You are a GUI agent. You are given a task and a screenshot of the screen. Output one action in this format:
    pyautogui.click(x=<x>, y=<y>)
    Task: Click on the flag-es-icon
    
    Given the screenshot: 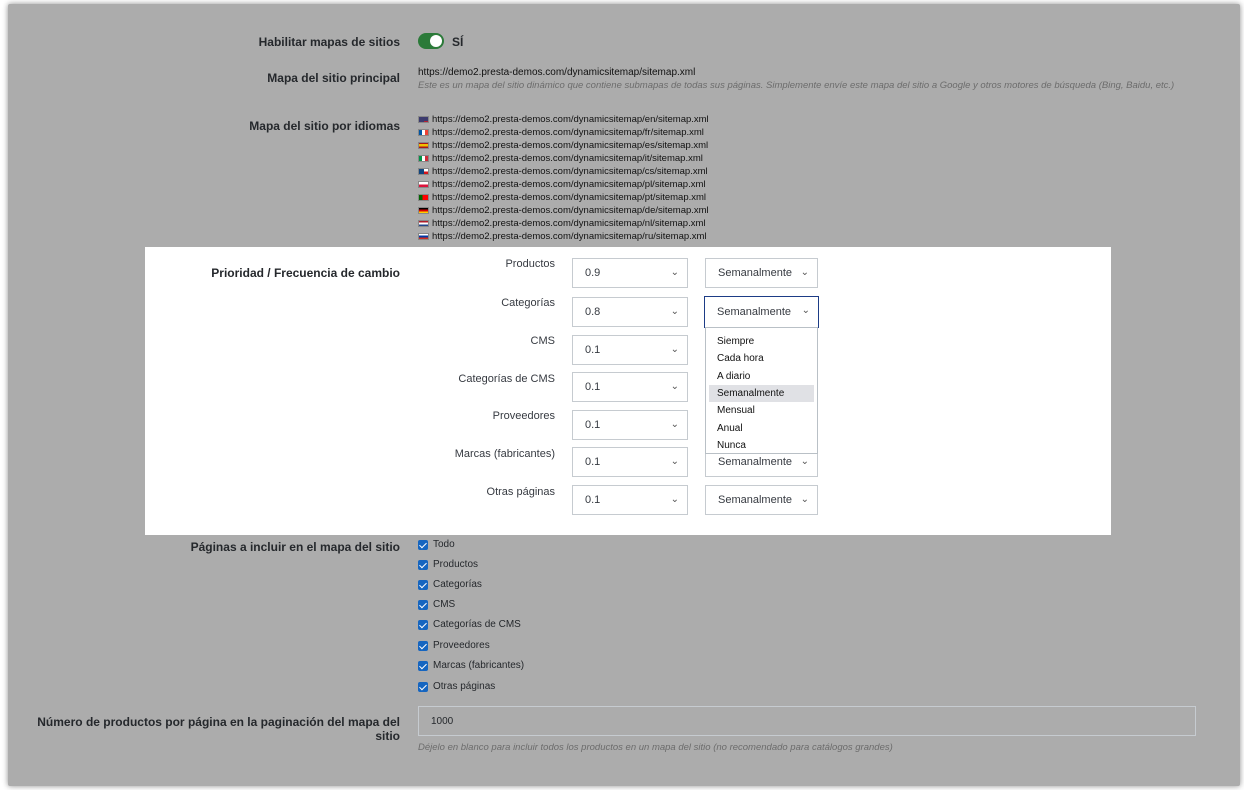 What is the action you would take?
    pyautogui.click(x=423, y=145)
    